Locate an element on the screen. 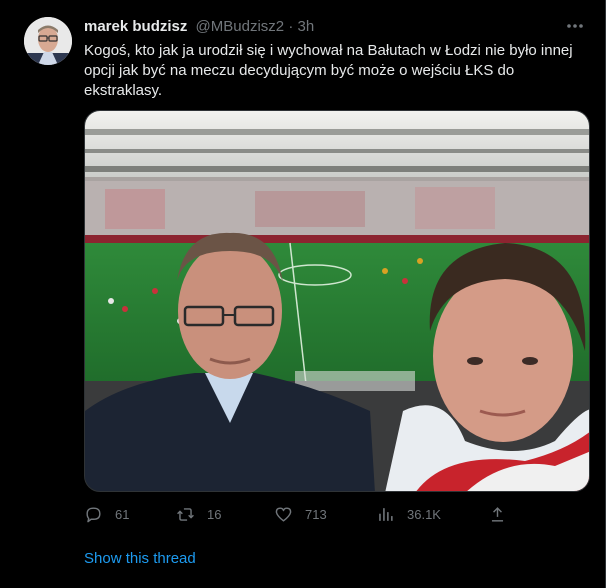 The width and height of the screenshot is (606, 588). avatar is located at coordinates (48, 41).